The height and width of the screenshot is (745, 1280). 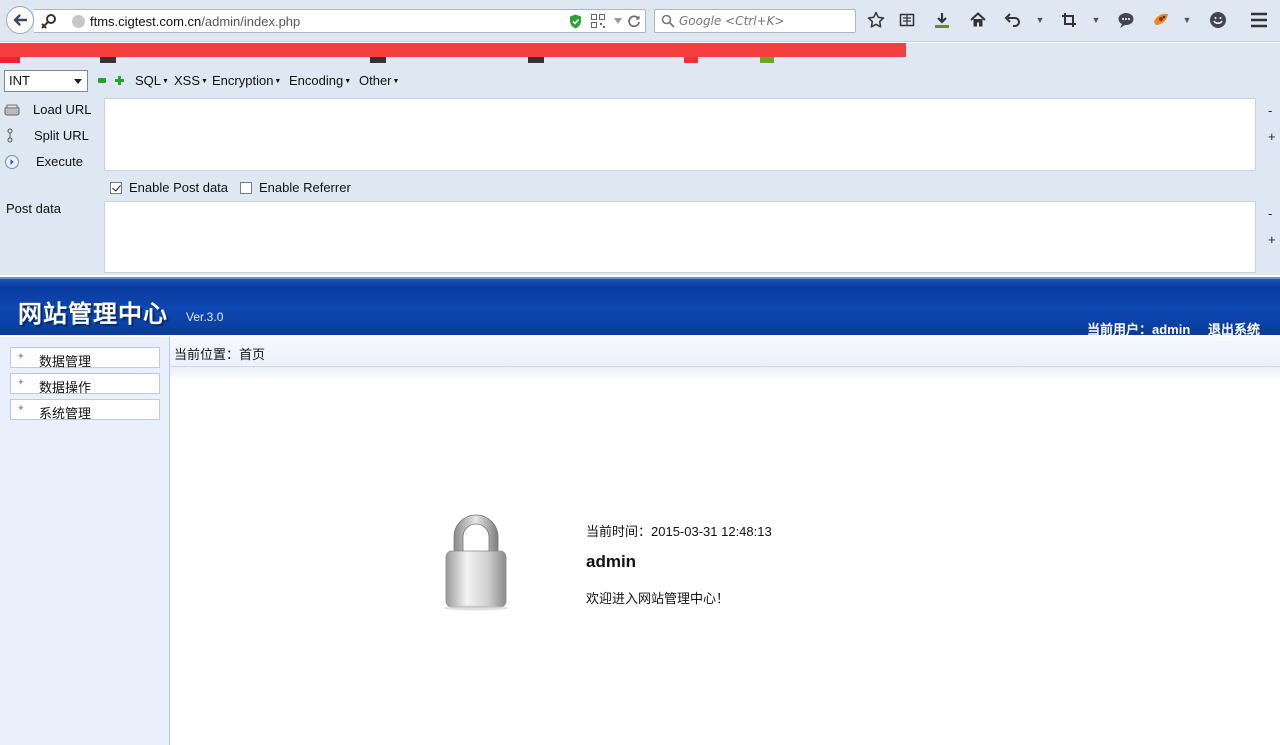 I want to click on back-button, so click(x=20, y=20).